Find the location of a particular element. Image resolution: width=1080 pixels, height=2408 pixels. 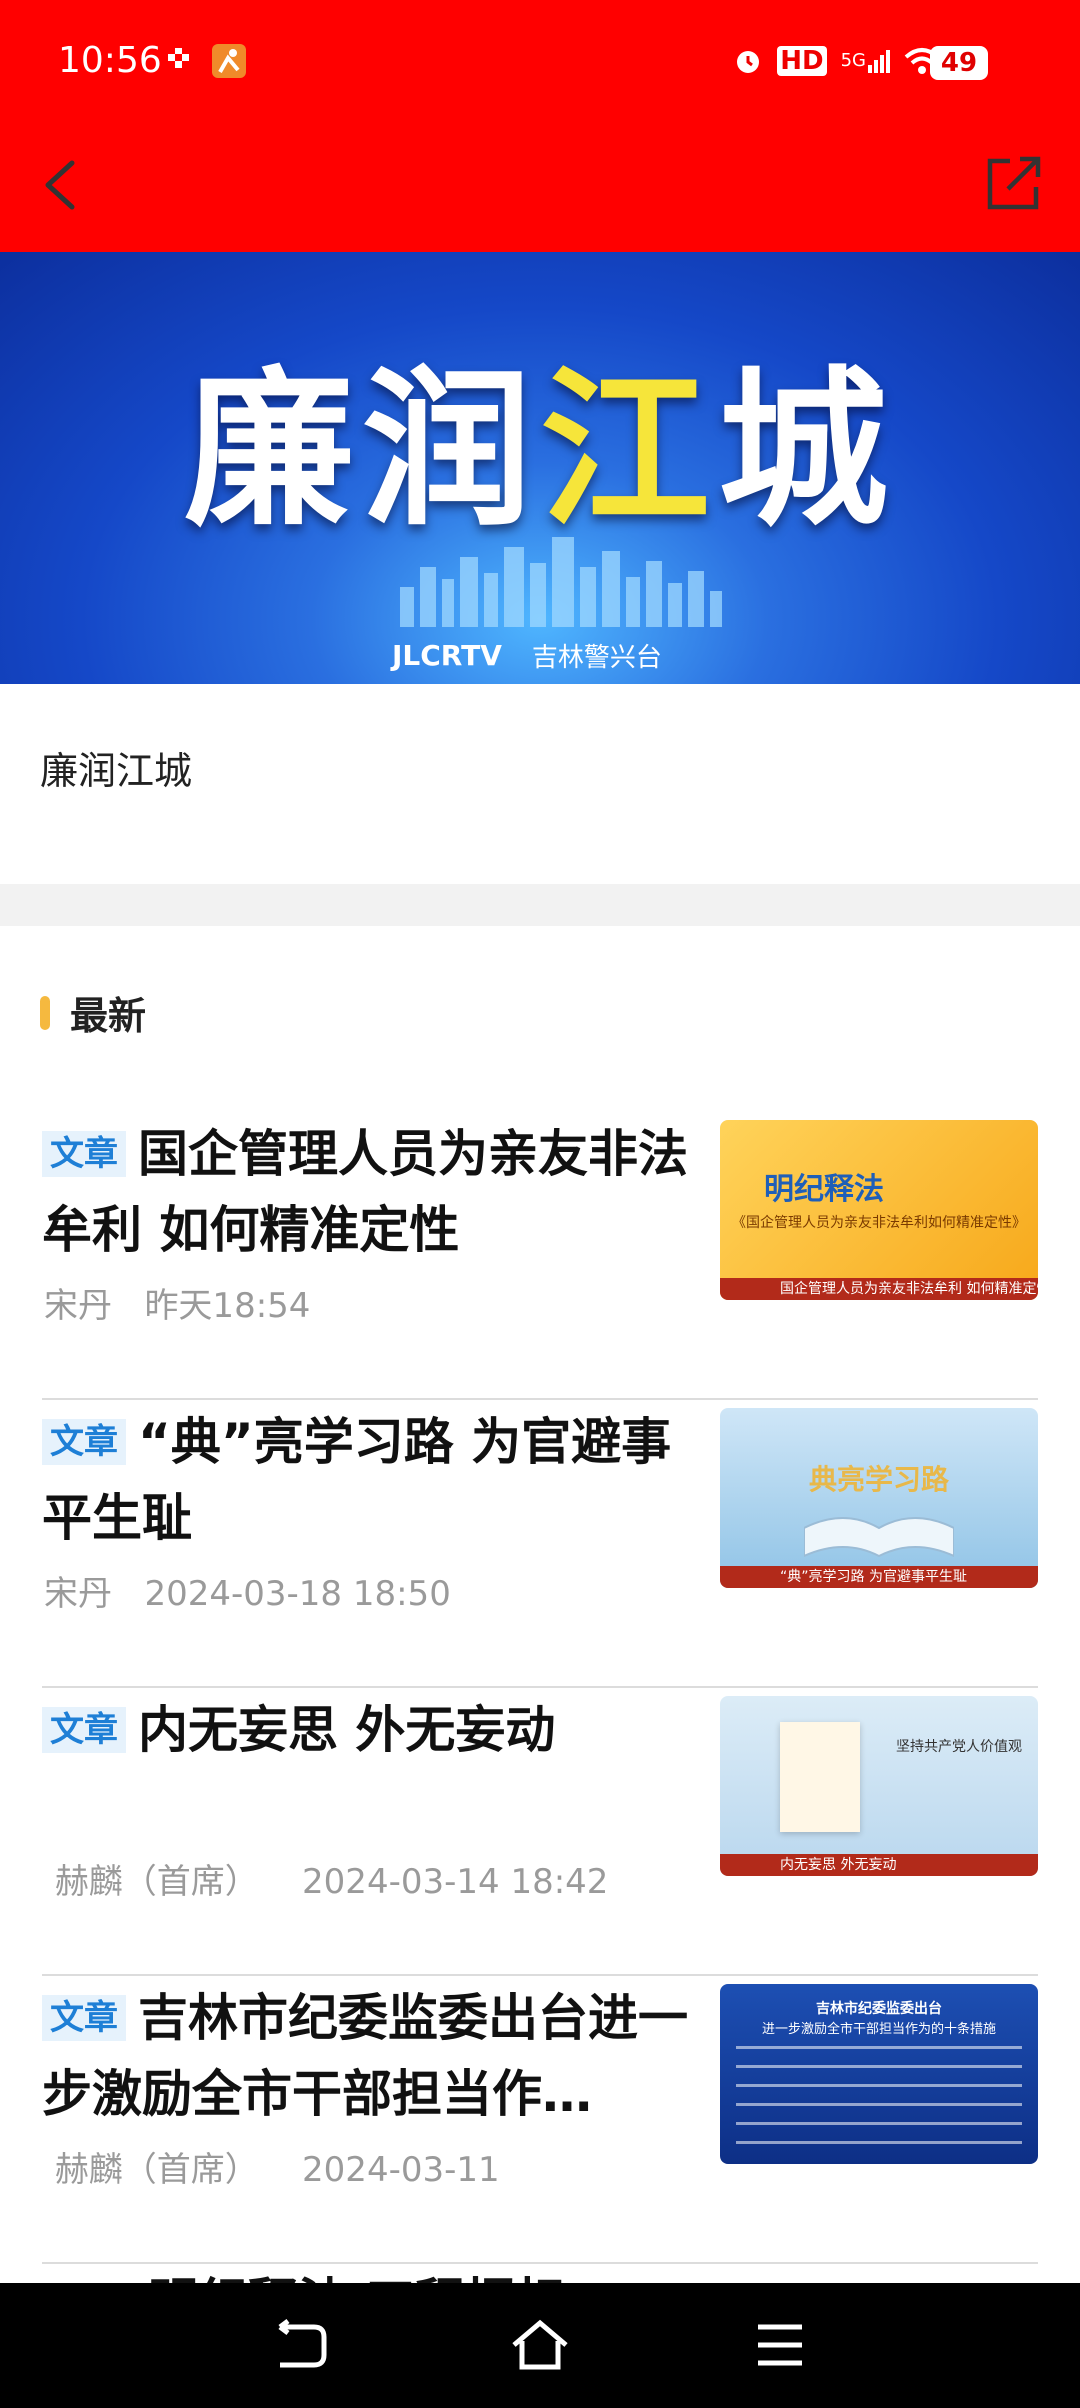

home-icon is located at coordinates (540, 2345).